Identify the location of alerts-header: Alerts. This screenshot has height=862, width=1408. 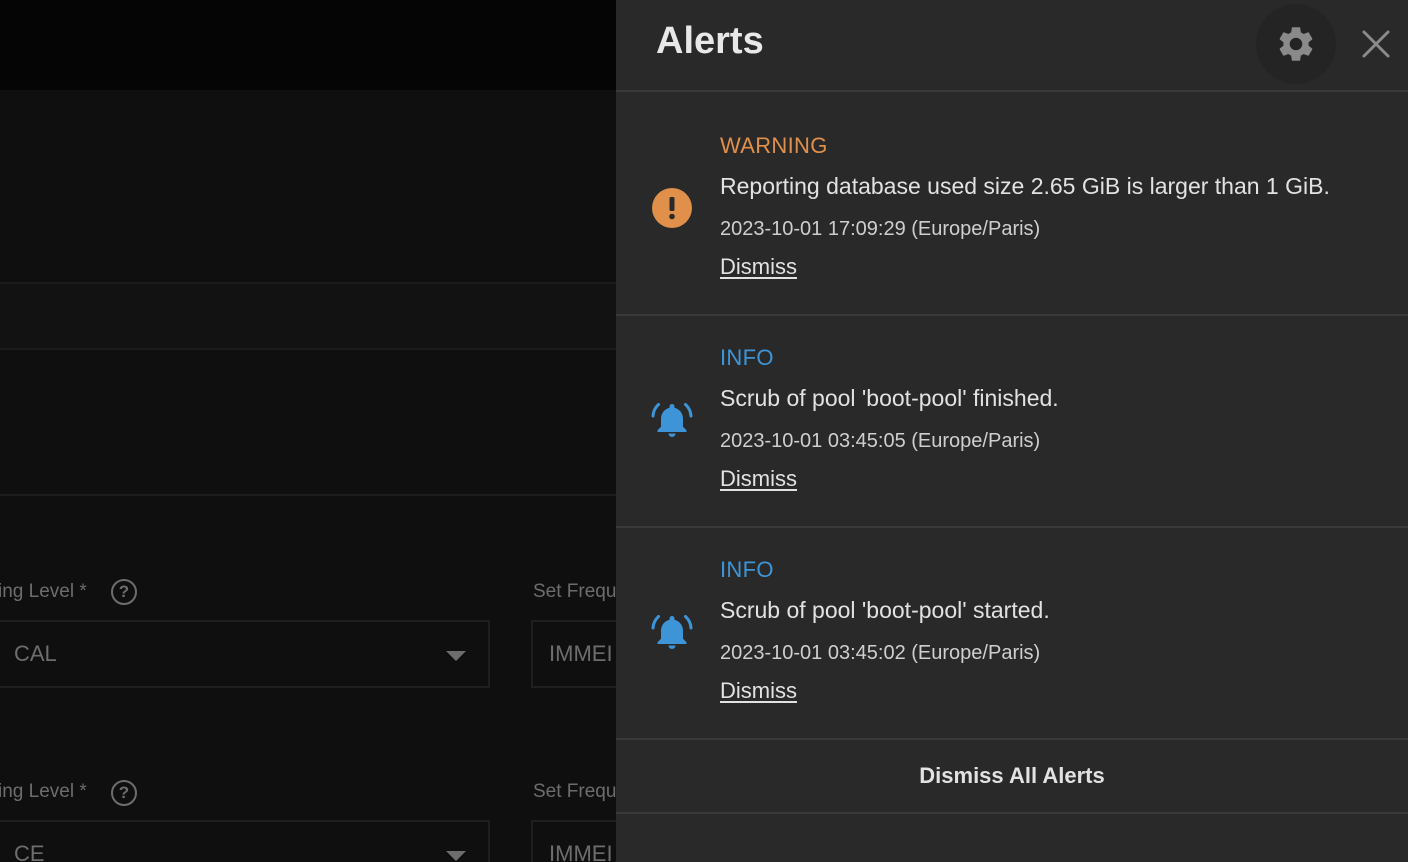
(1012, 46).